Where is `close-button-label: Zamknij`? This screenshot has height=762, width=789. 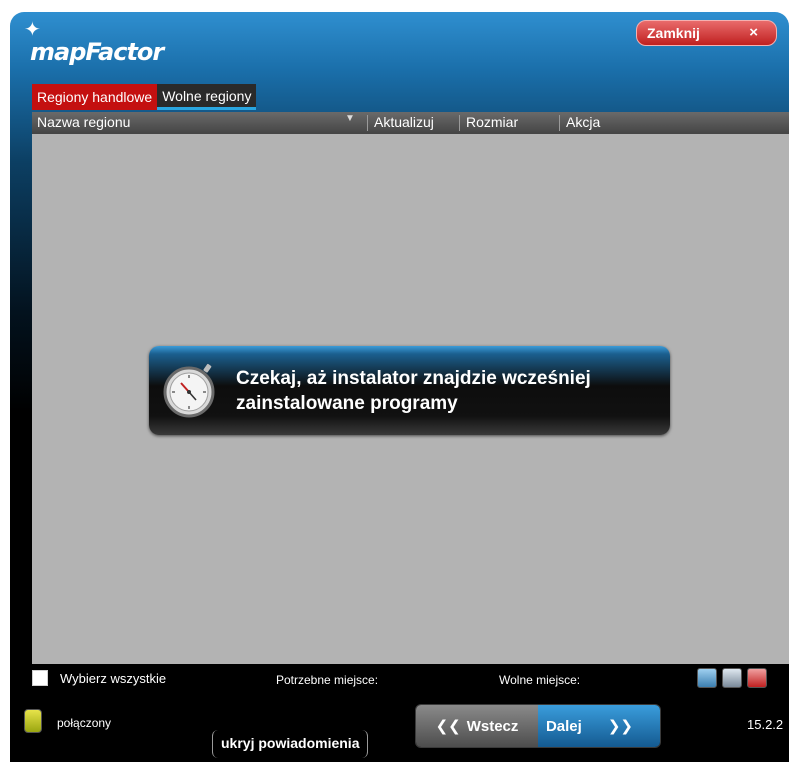 close-button-label: Zamknij is located at coordinates (673, 33).